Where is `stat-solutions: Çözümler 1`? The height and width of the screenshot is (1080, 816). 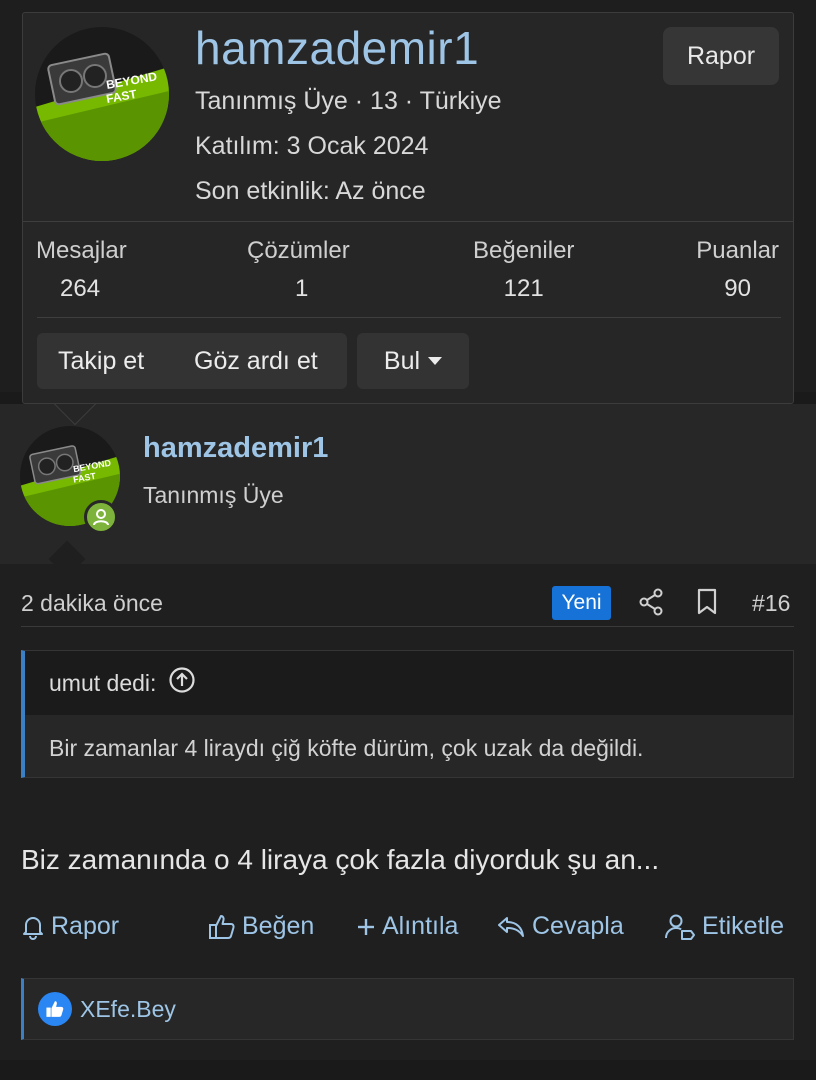 stat-solutions: Çözümler 1 is located at coordinates (298, 270).